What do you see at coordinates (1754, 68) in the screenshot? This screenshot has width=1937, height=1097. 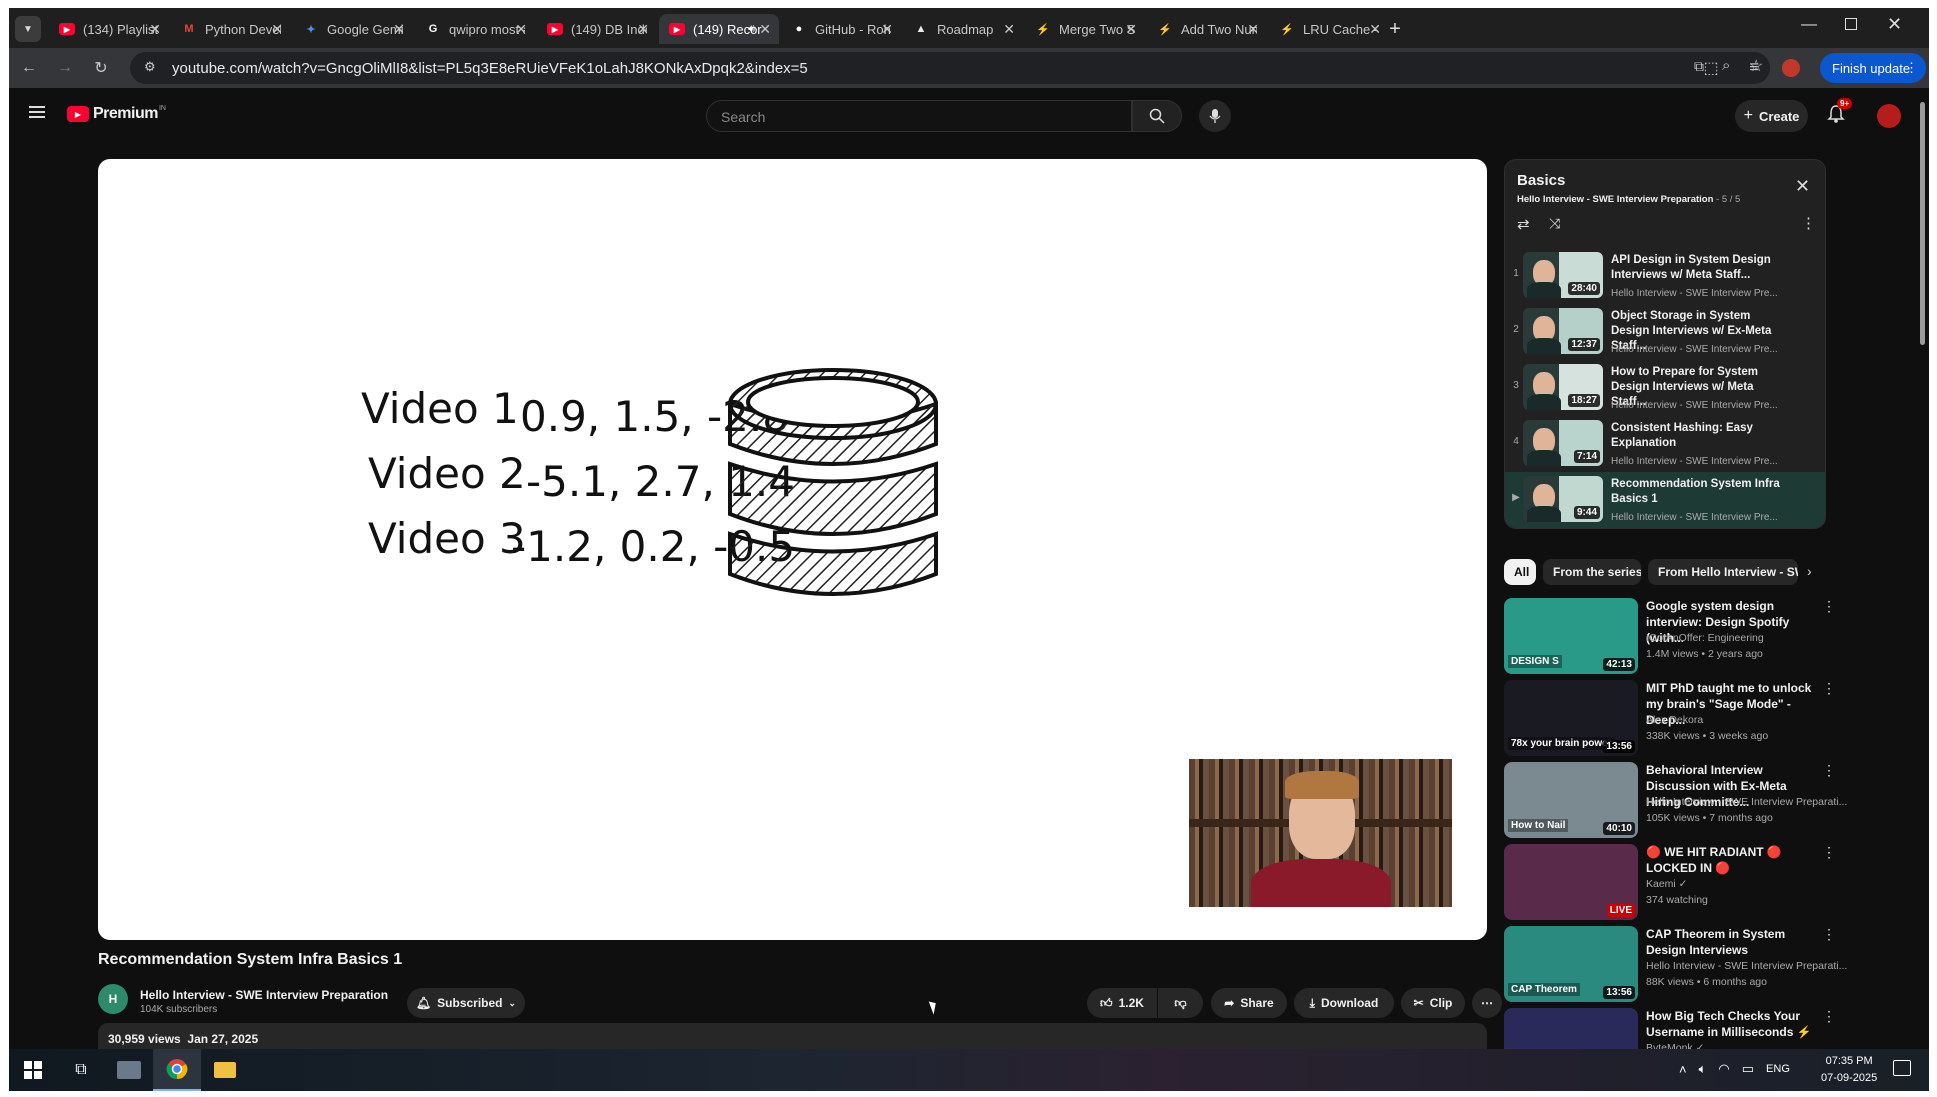 I see `media-control-icon: ≡` at bounding box center [1754, 68].